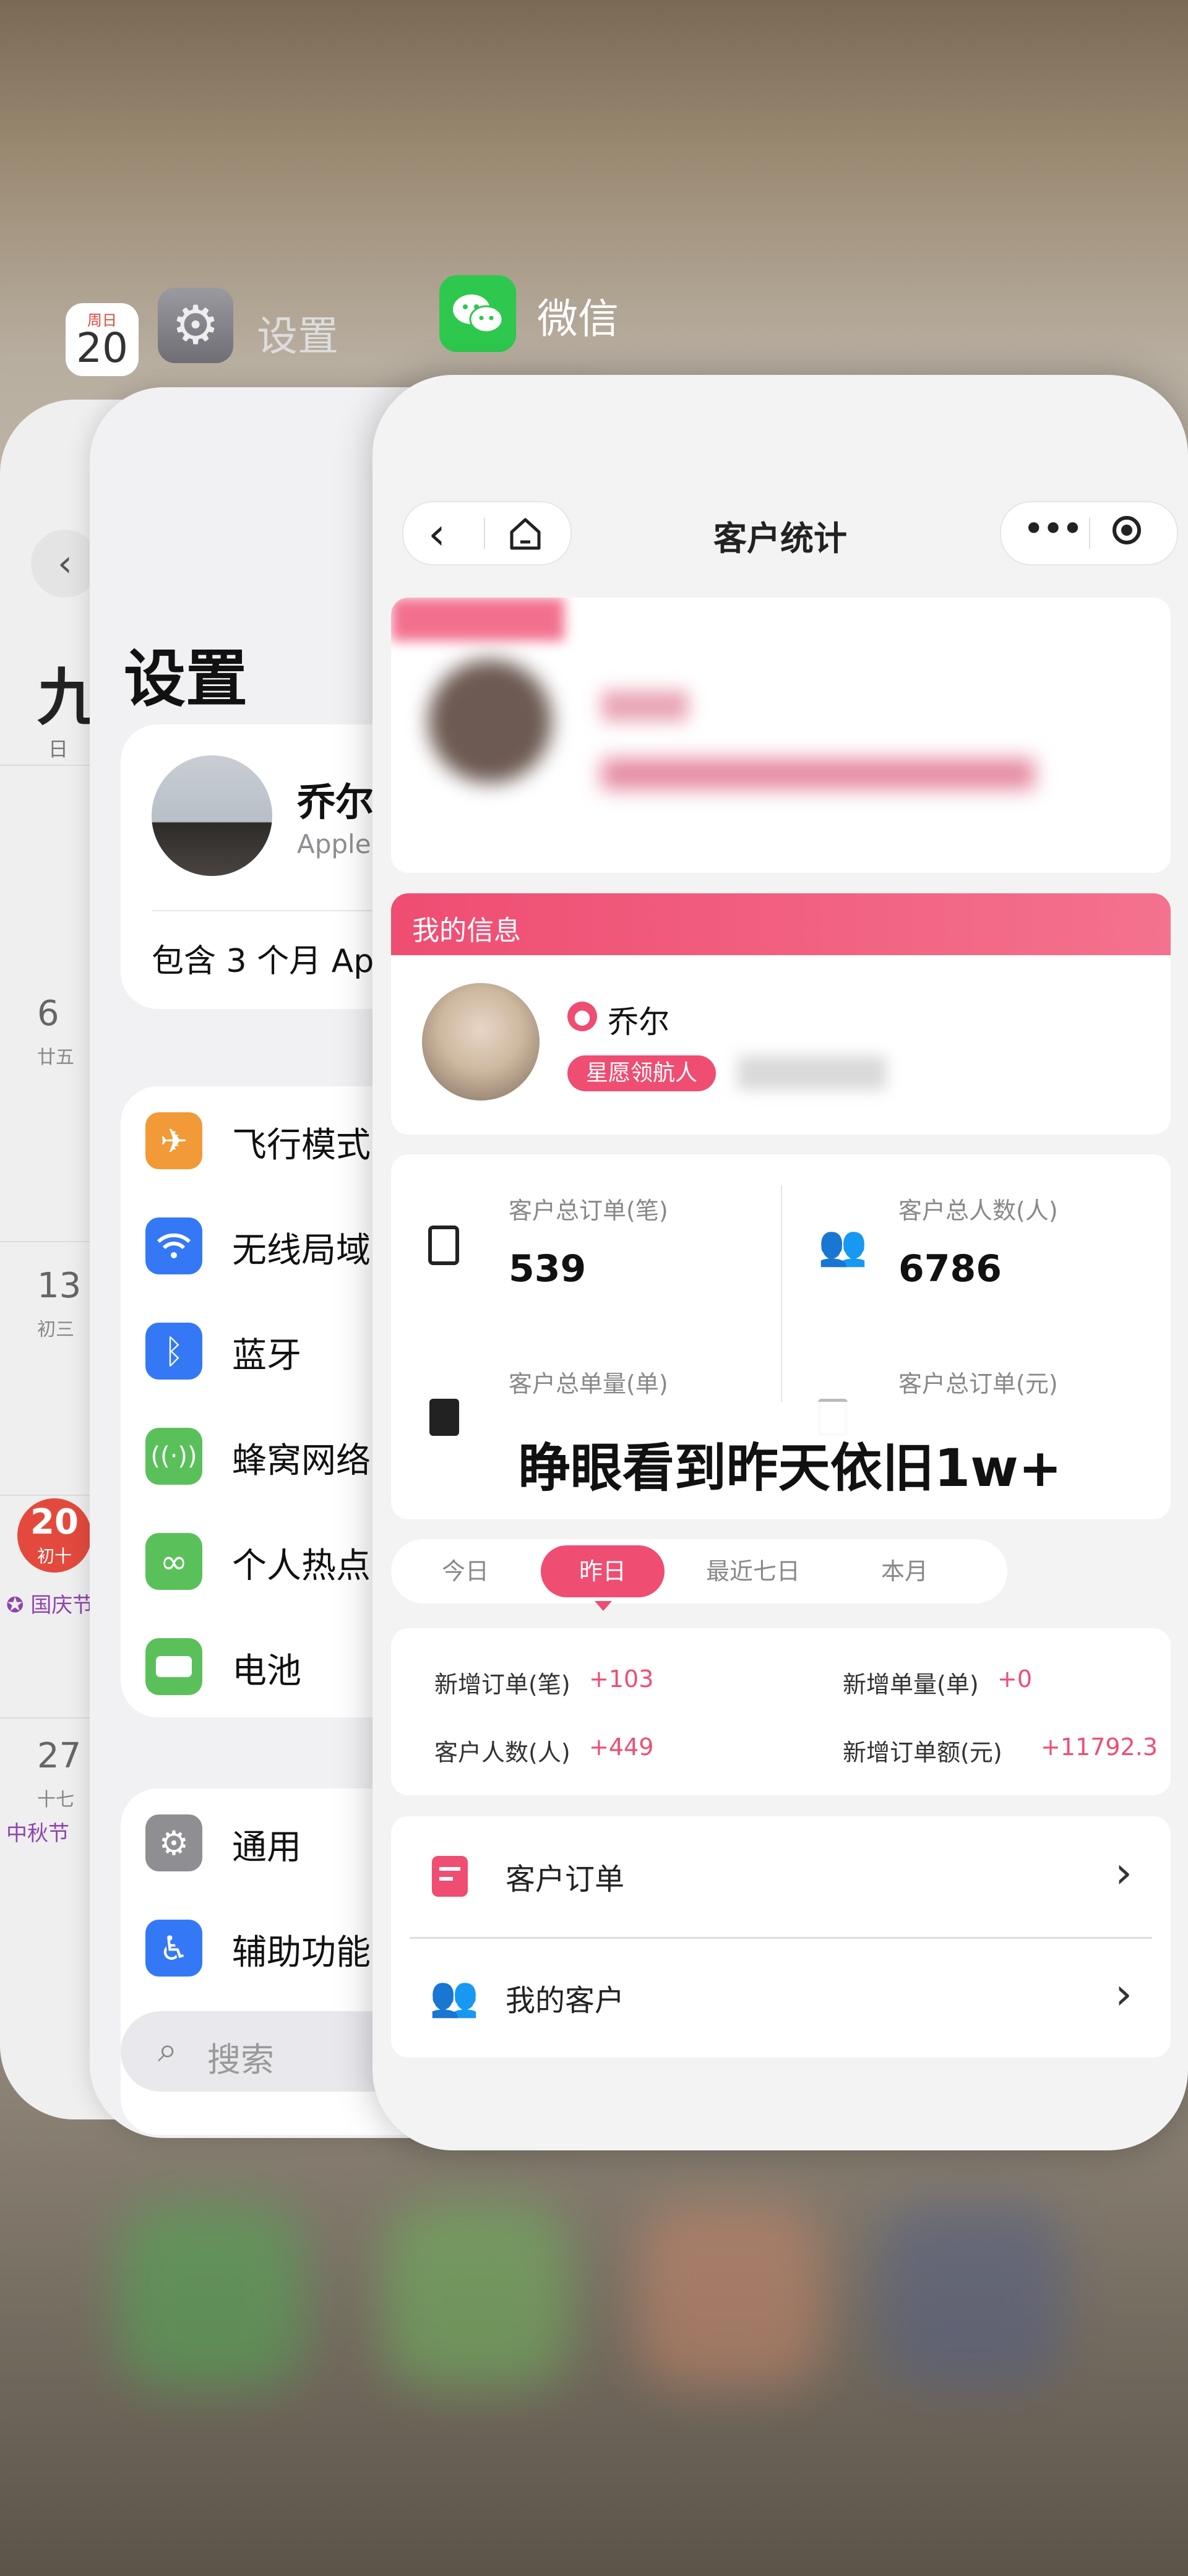 Image resolution: width=1188 pixels, height=2576 pixels. I want to click on period-value: +103, so click(621, 1679).